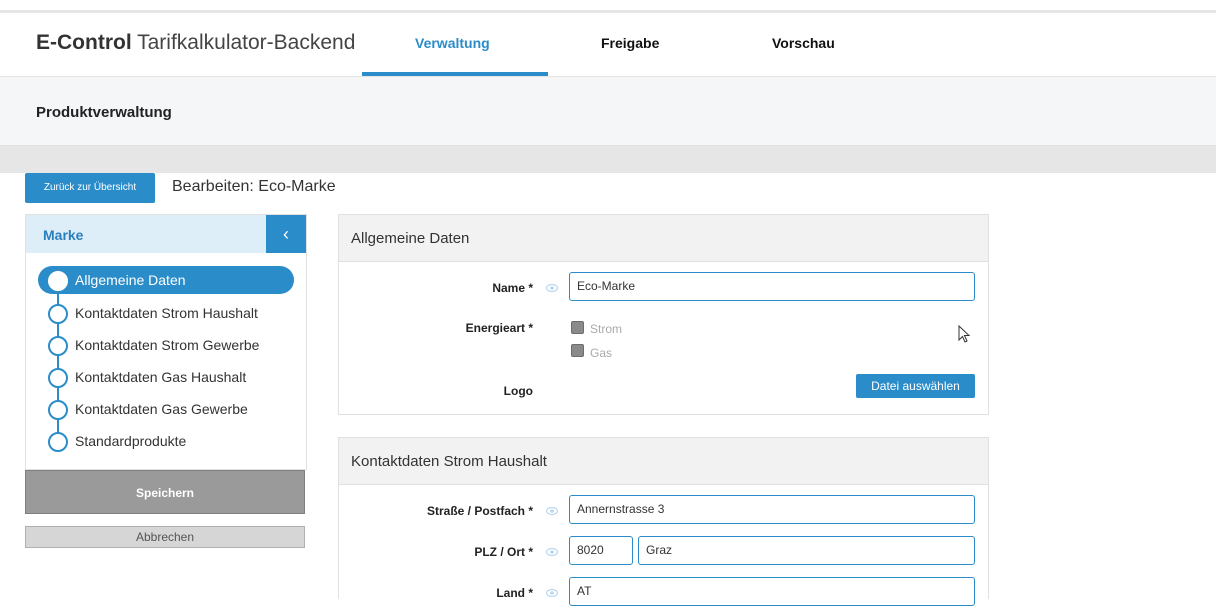  Describe the element at coordinates (772, 591) in the screenshot. I see `country-field: AT` at that location.